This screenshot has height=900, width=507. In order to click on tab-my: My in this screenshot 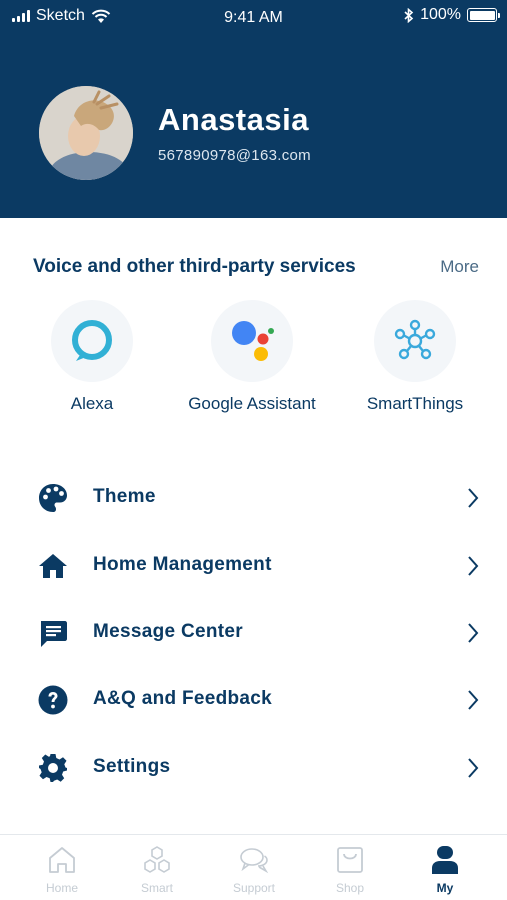, I will do `click(445, 867)`.